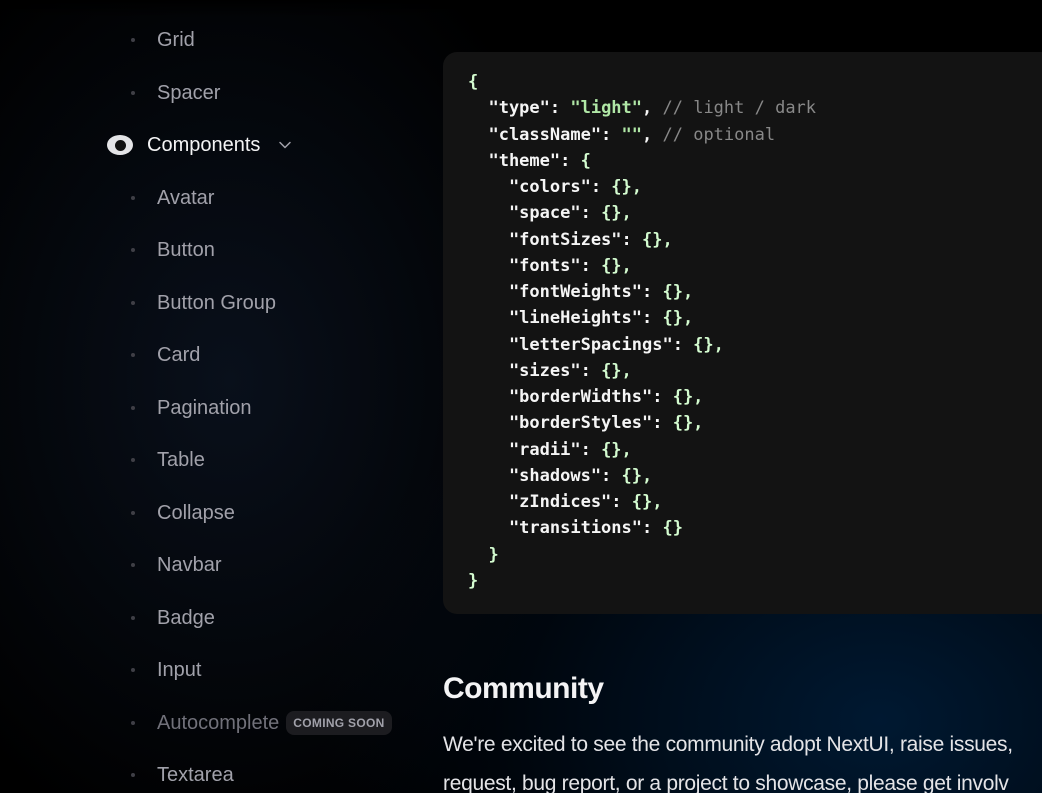  I want to click on sidebar-item-label: Collapse, so click(196, 512).